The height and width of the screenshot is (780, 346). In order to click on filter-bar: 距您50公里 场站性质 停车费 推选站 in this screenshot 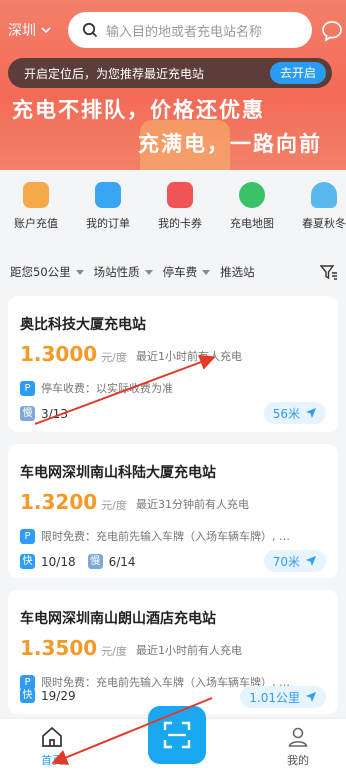, I will do `click(173, 272)`.